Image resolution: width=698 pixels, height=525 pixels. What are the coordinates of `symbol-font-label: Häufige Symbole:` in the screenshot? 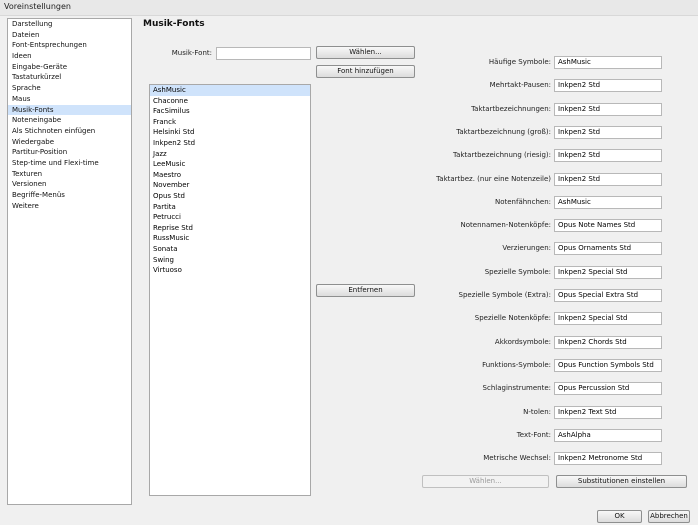 It's located at (519, 62).